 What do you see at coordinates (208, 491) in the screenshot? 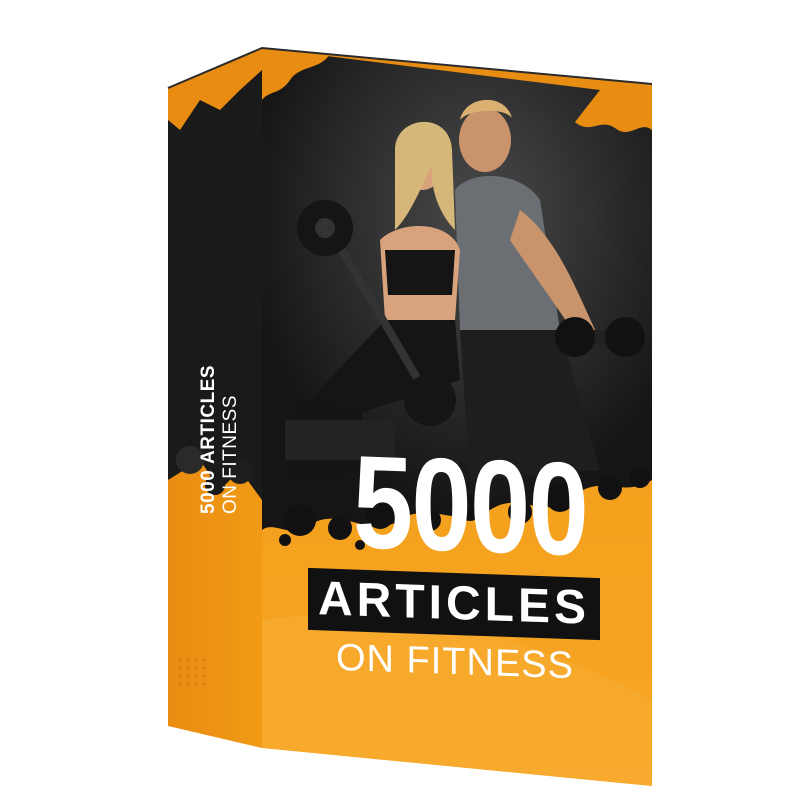
I see `spine-count: 5000` at bounding box center [208, 491].